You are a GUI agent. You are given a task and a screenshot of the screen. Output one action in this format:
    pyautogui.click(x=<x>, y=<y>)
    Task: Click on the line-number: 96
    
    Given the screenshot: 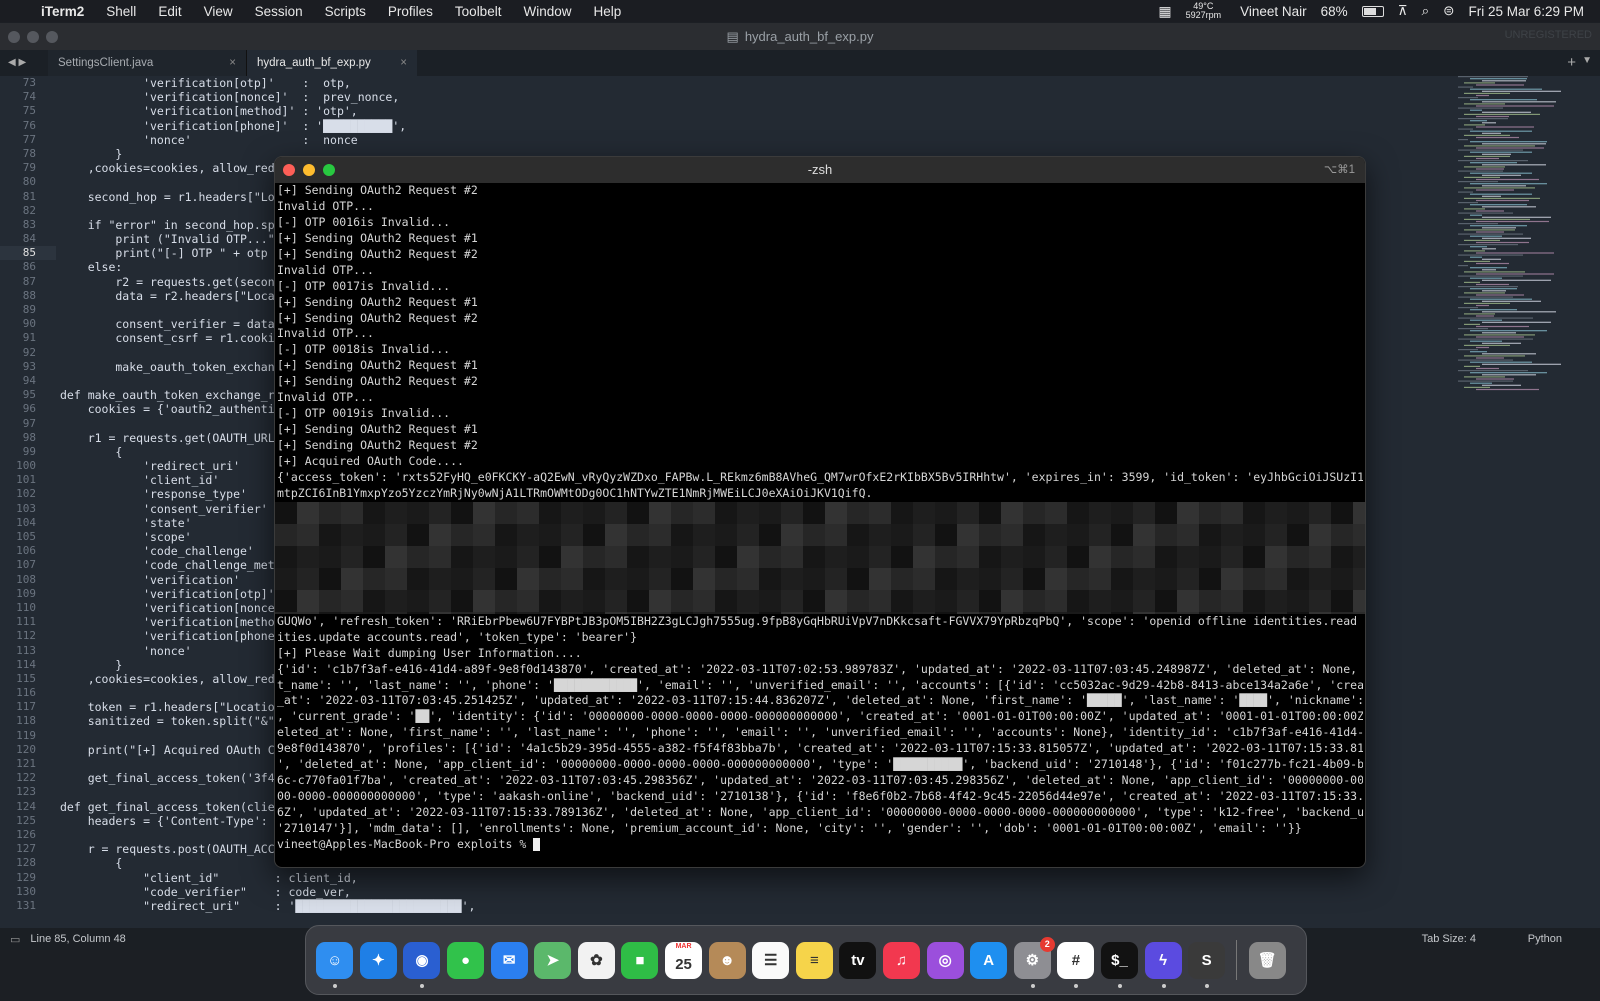 What is the action you would take?
    pyautogui.click(x=28, y=409)
    